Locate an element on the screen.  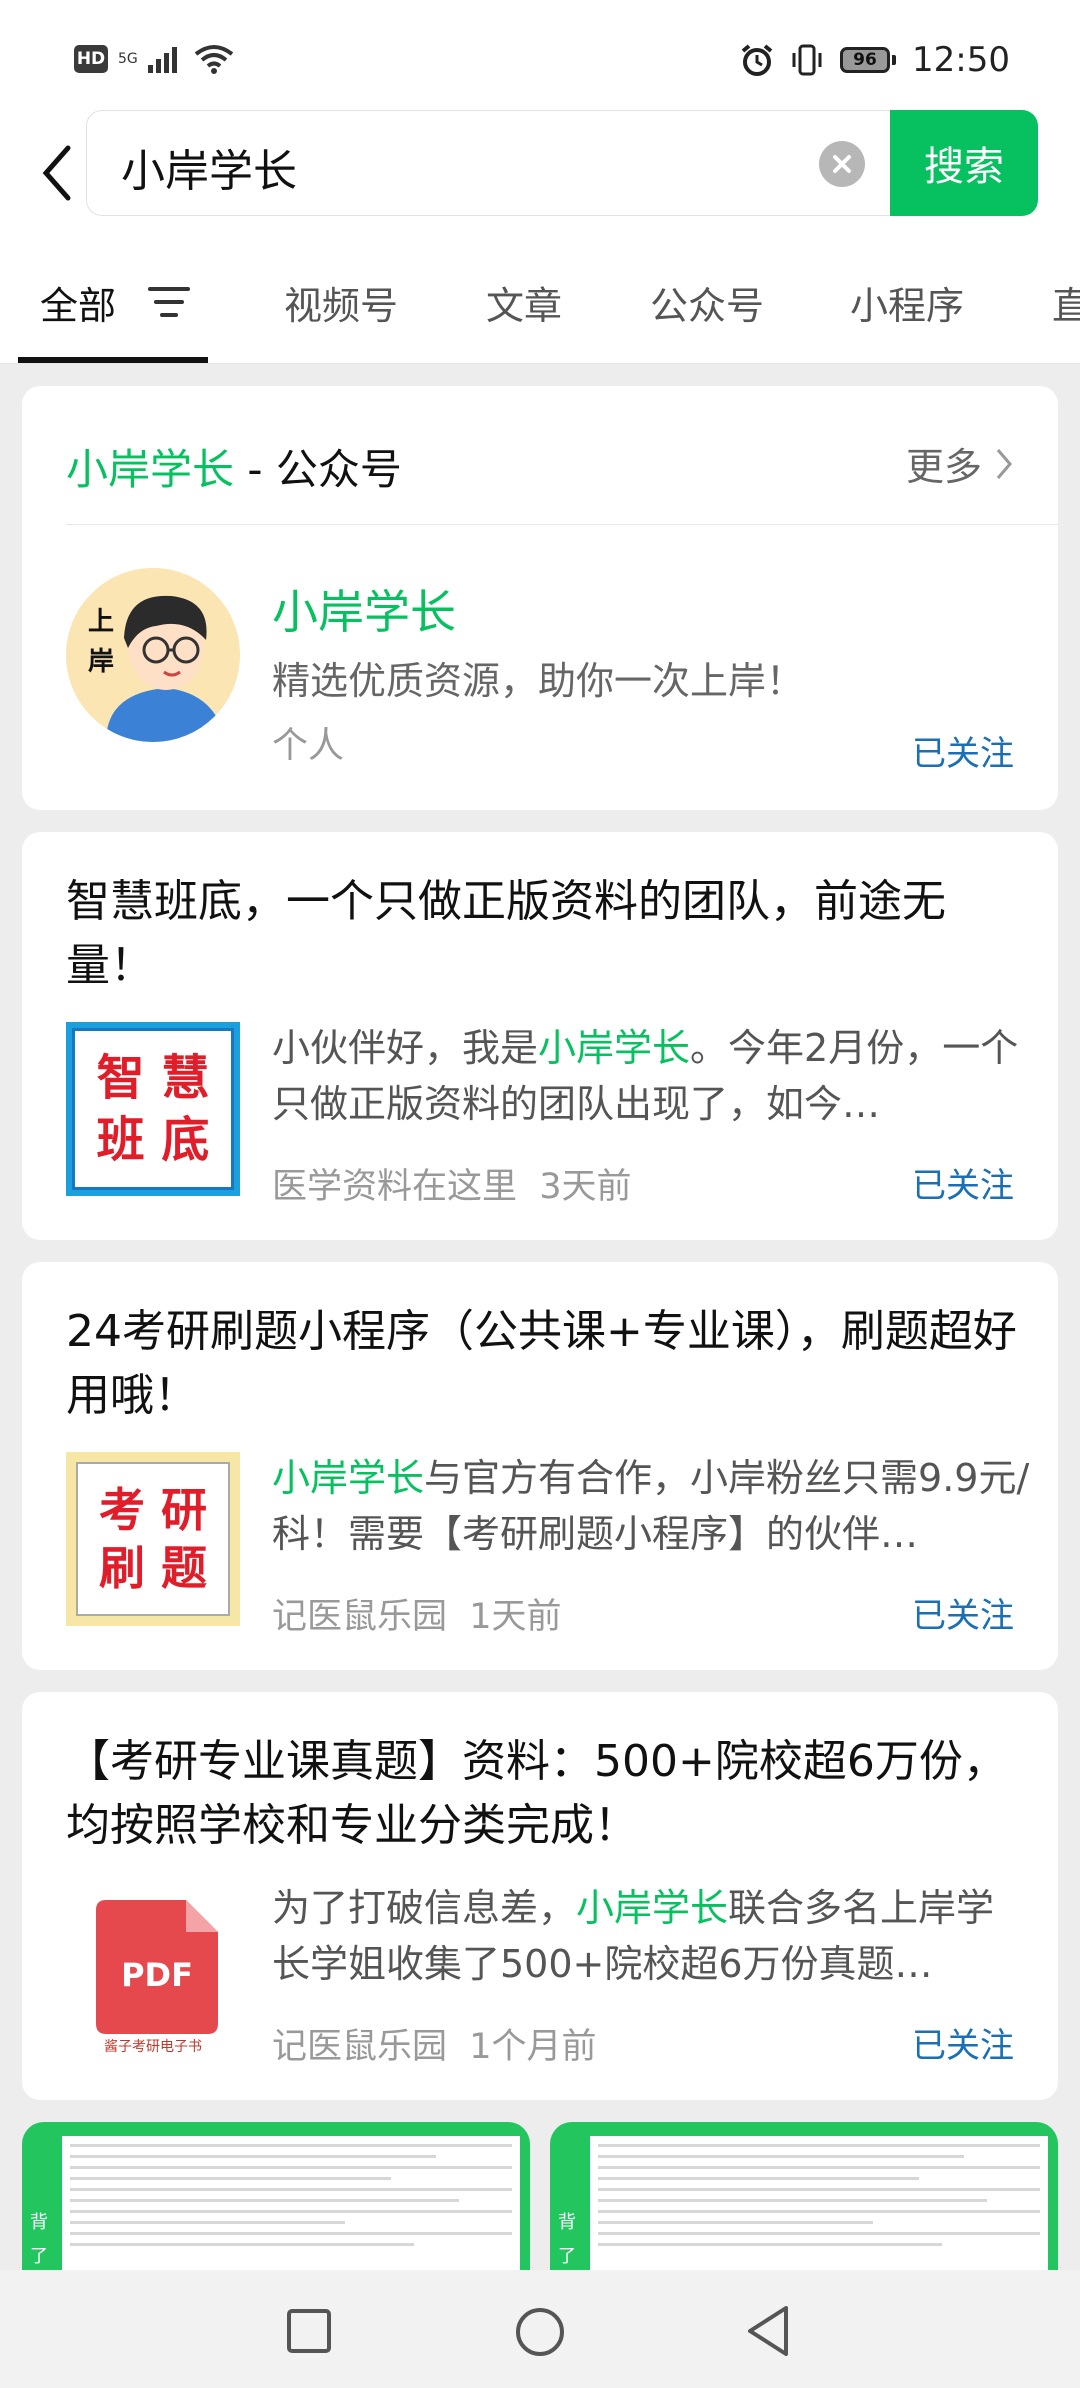
home-icon is located at coordinates (540, 2332).